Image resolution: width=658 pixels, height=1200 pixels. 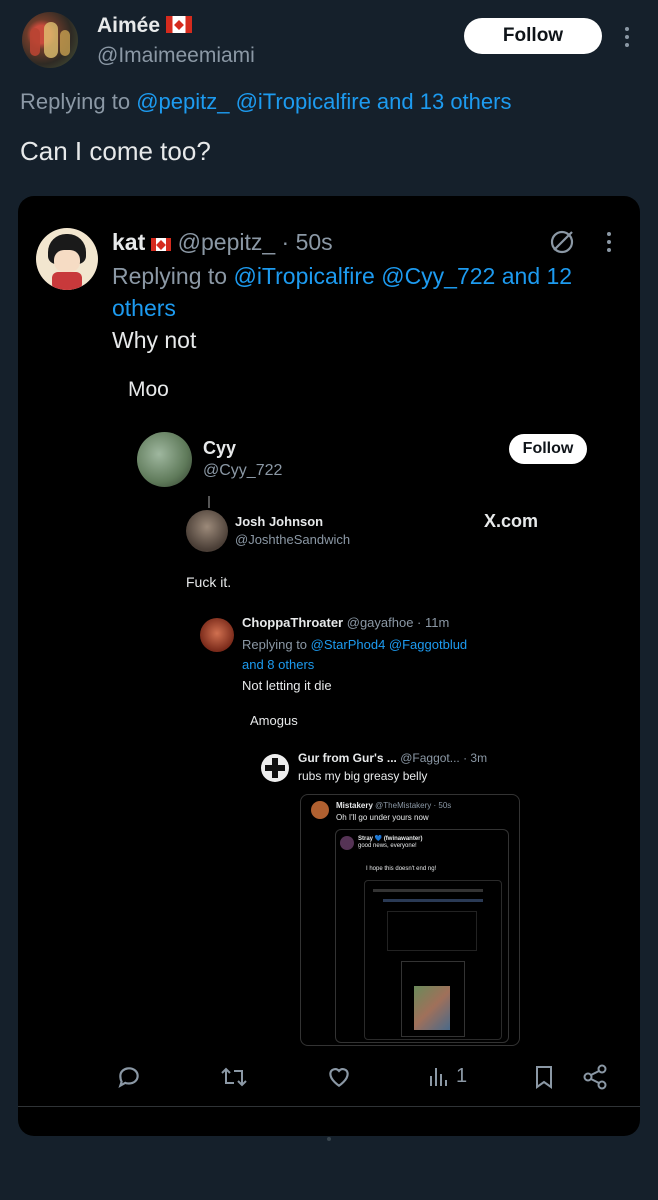 I want to click on gur-avatar, so click(x=275, y=768).